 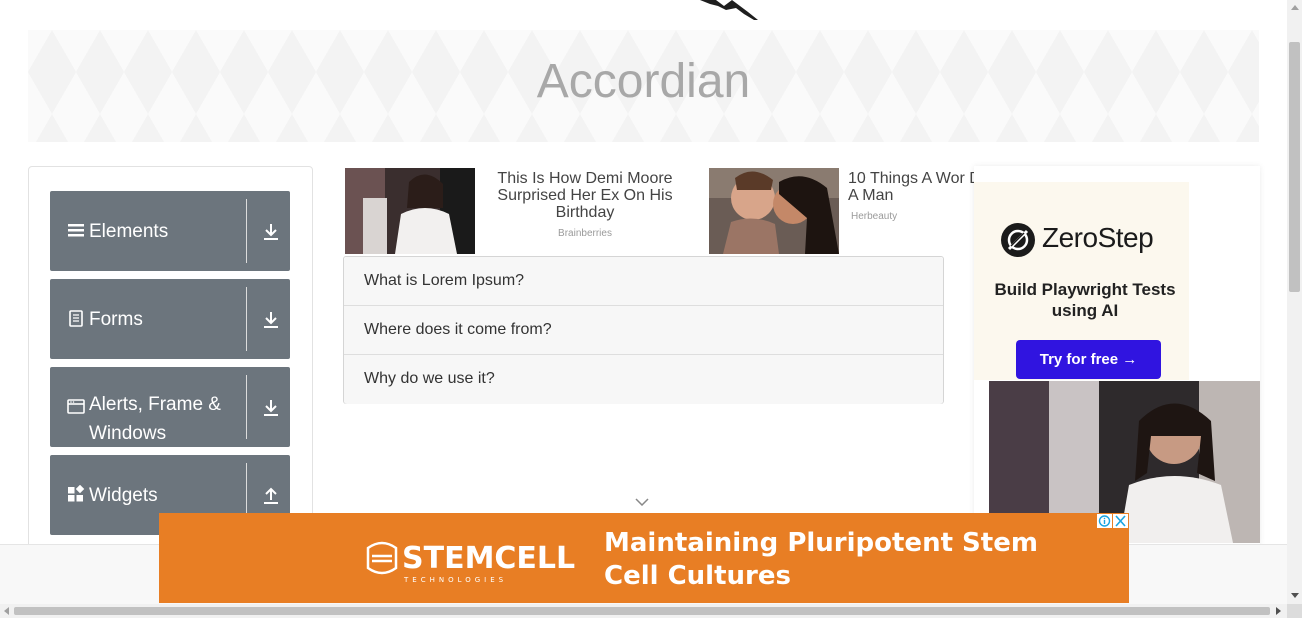 What do you see at coordinates (1278, 611) in the screenshot?
I see `scroll-right-arrow` at bounding box center [1278, 611].